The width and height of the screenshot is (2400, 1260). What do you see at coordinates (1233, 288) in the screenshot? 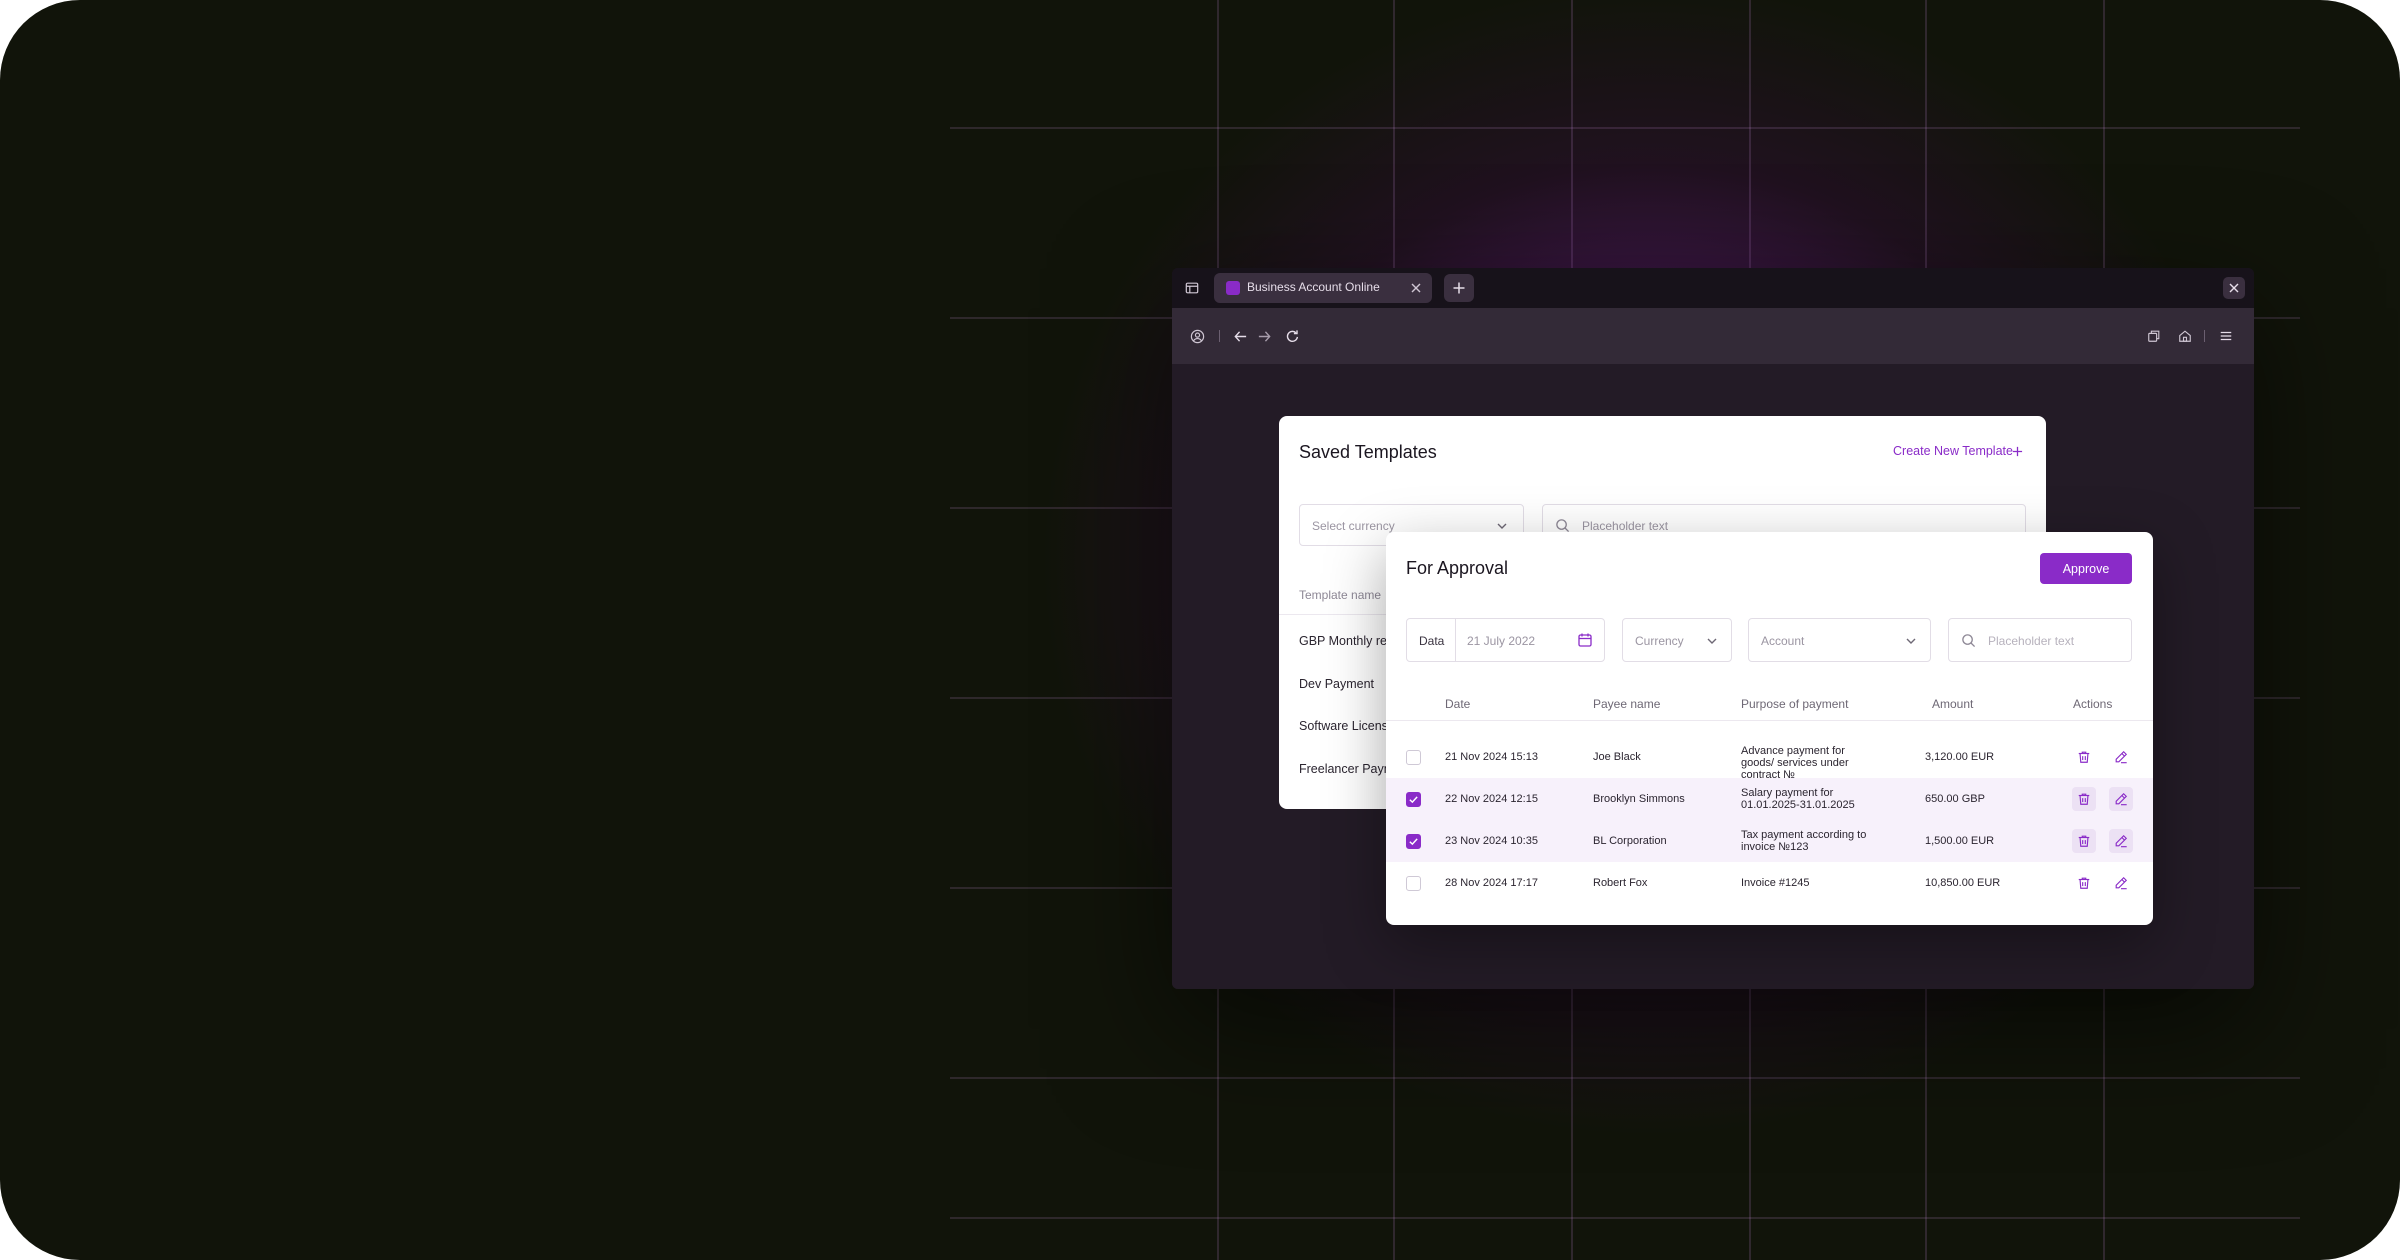
I see `favicon-icon` at bounding box center [1233, 288].